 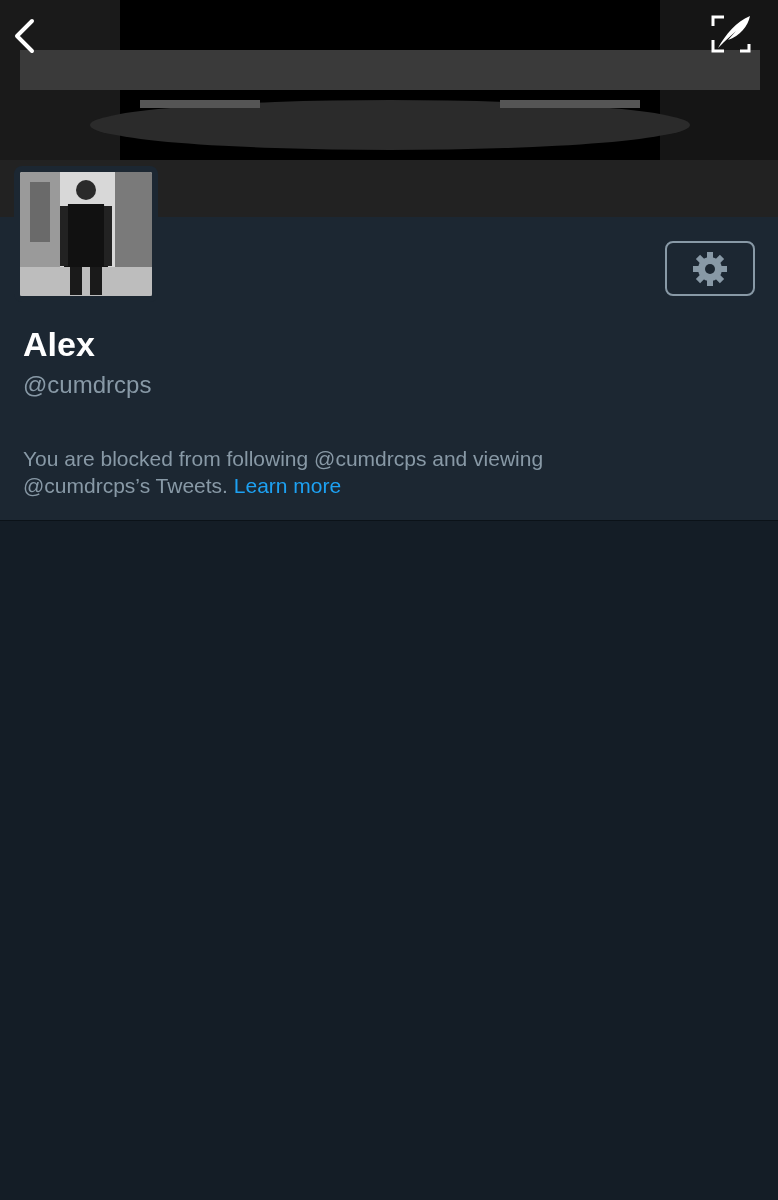 I want to click on learn-more-link: Learn more, so click(x=287, y=485).